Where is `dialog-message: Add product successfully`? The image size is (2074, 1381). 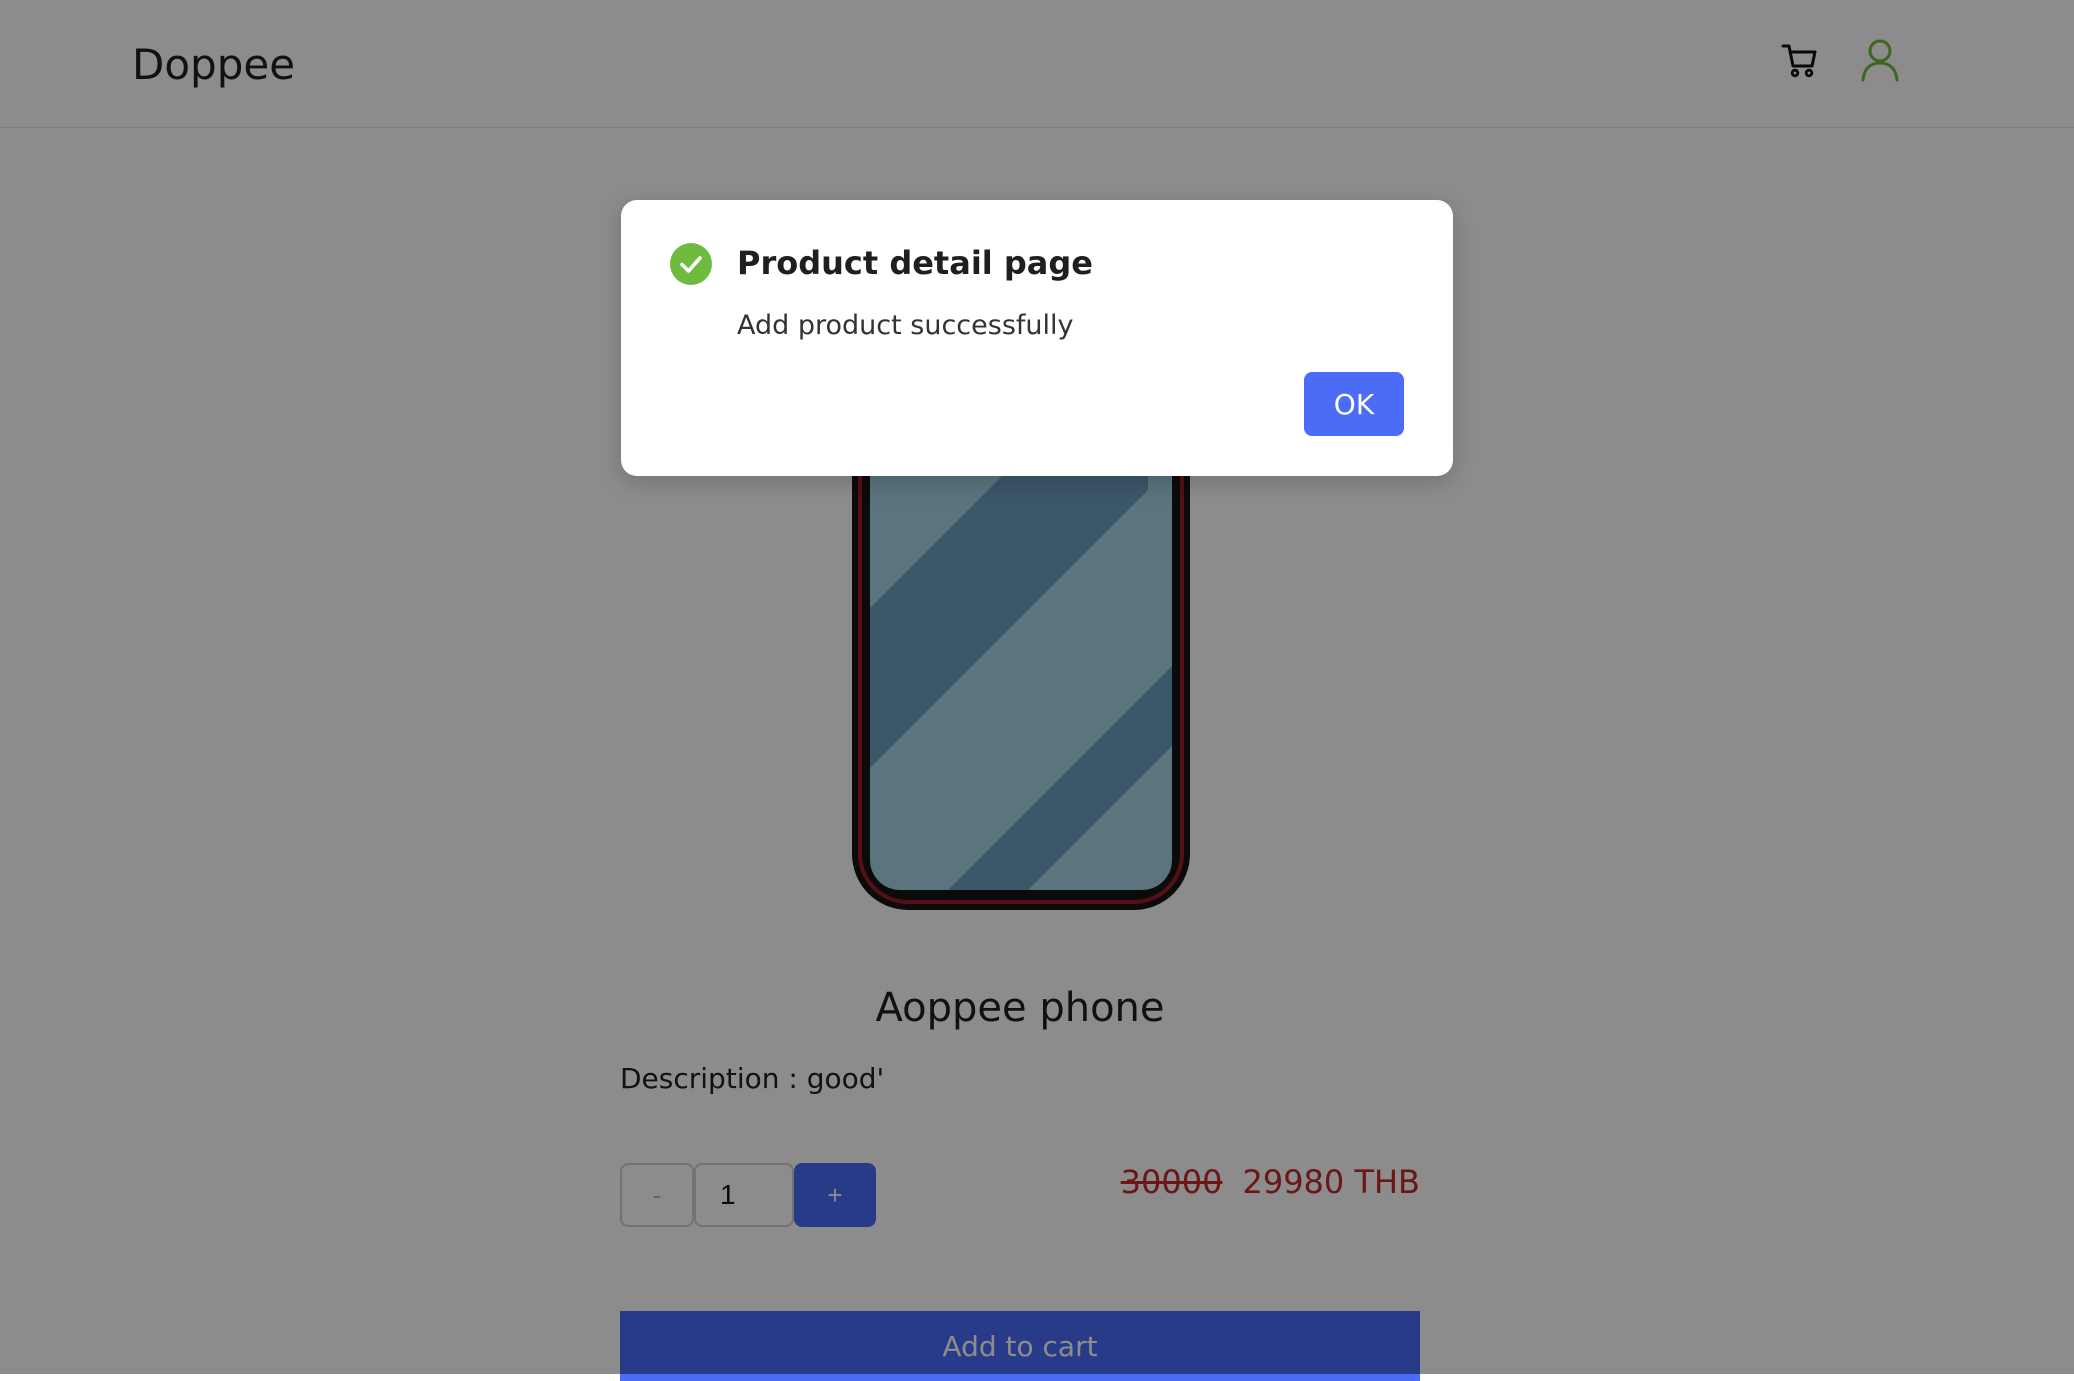 dialog-message: Add product successfully is located at coordinates (905, 325).